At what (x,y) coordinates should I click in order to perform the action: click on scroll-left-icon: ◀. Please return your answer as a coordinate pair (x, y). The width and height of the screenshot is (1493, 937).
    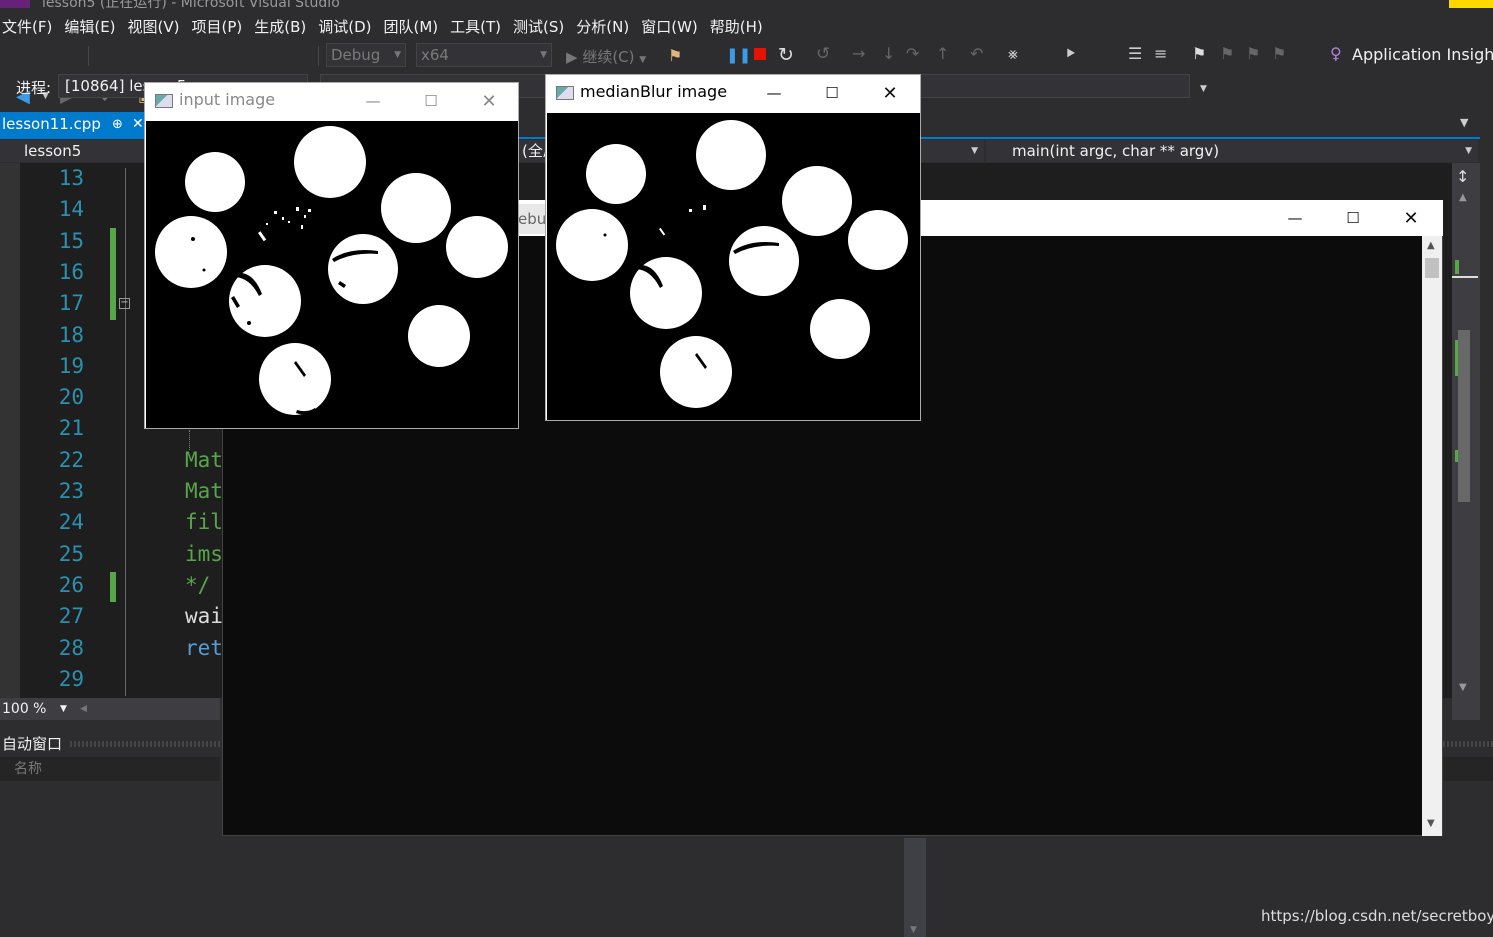
    Looking at the image, I should click on (83, 709).